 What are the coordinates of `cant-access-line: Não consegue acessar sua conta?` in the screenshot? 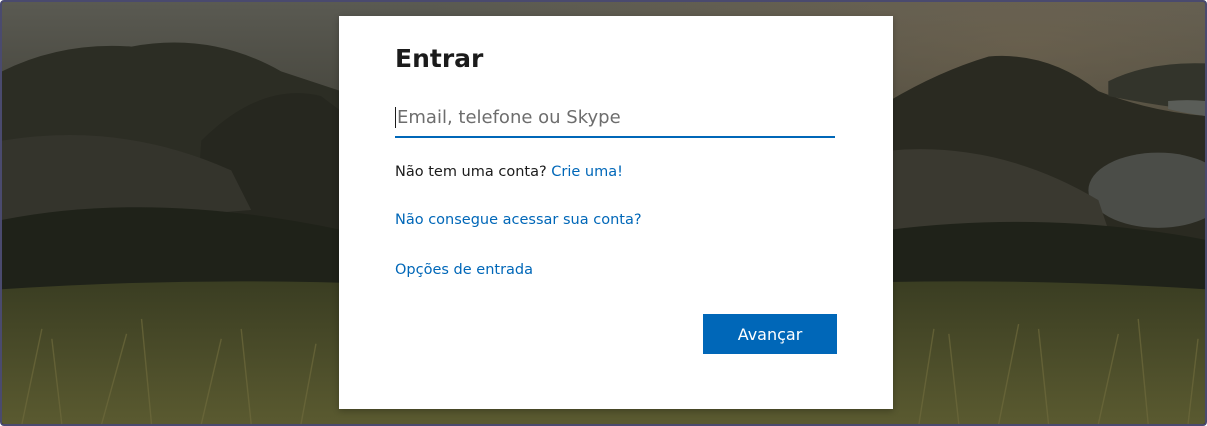 It's located at (518, 220).